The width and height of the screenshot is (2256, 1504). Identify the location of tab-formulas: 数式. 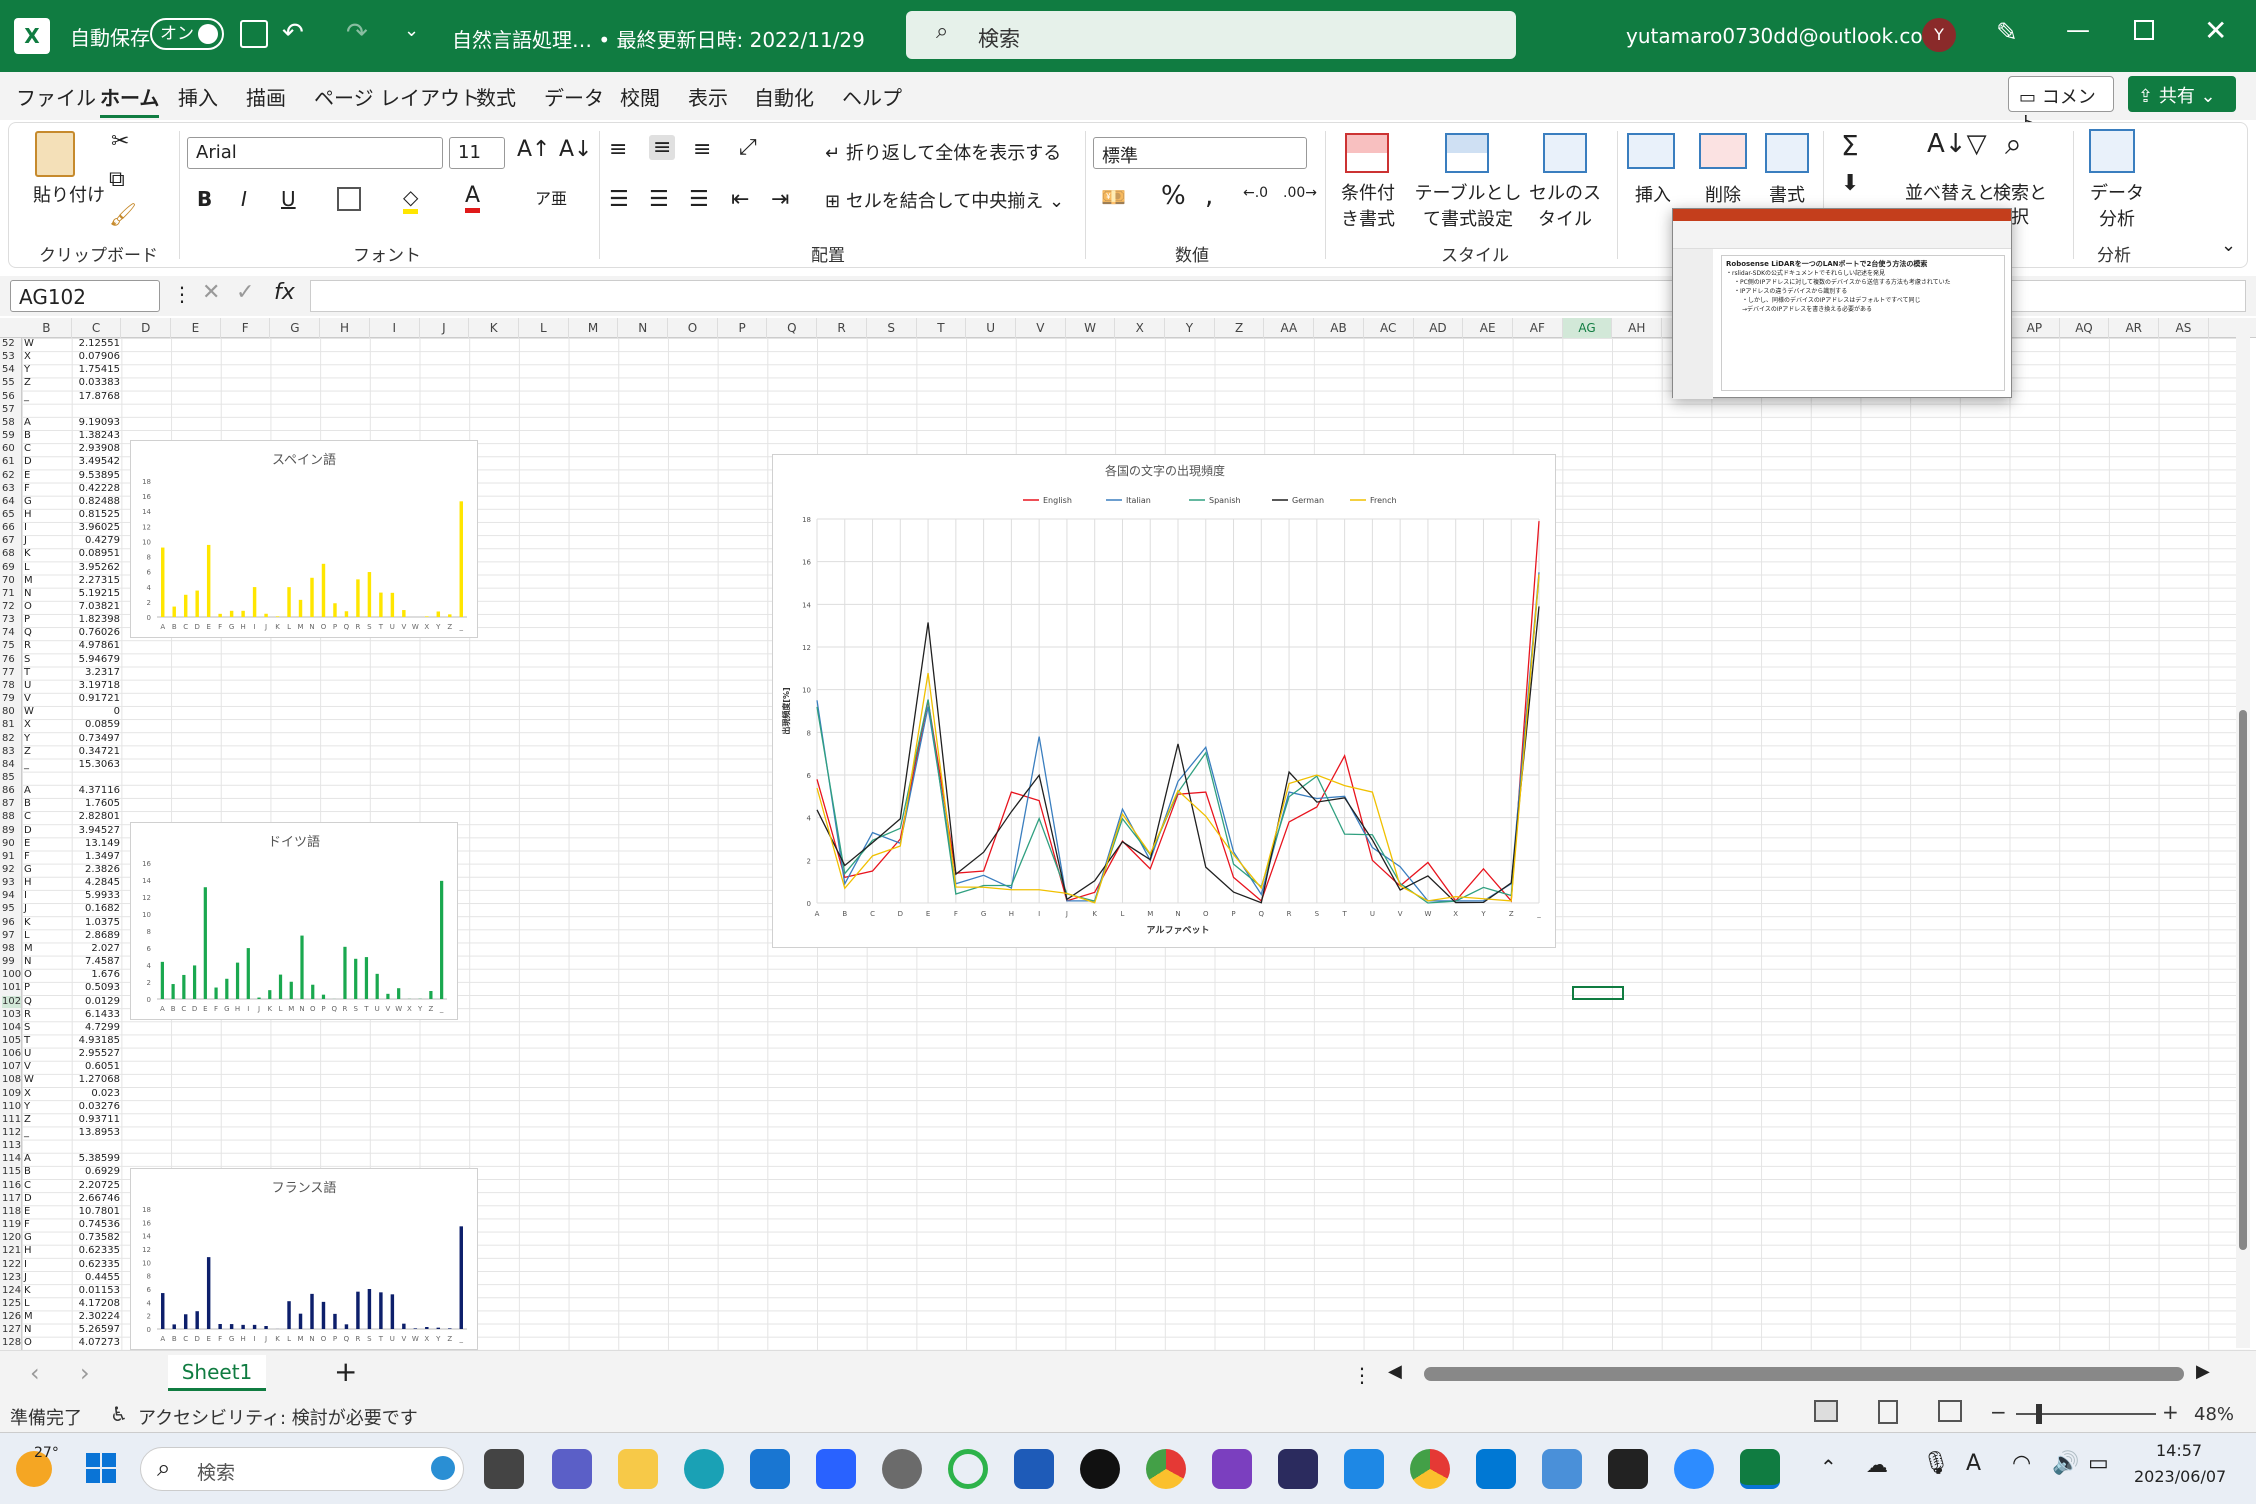
(496, 96).